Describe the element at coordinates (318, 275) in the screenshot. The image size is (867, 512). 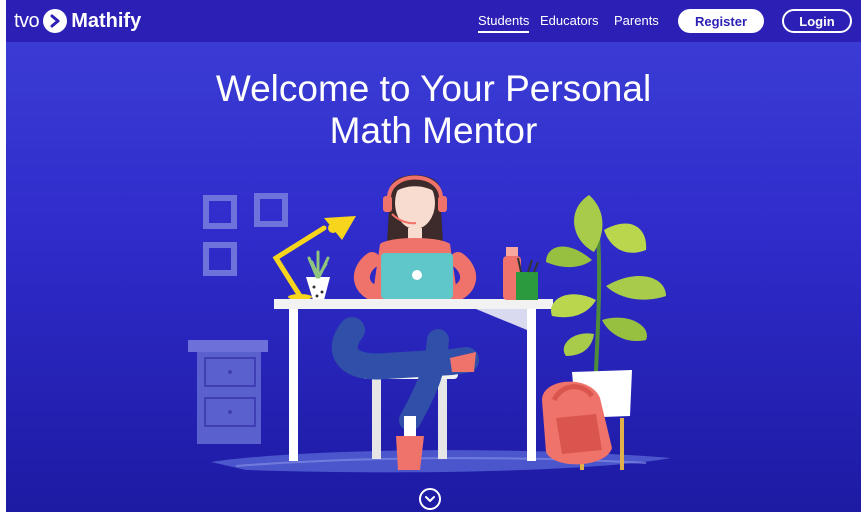
I see `small-potted-plant` at that location.